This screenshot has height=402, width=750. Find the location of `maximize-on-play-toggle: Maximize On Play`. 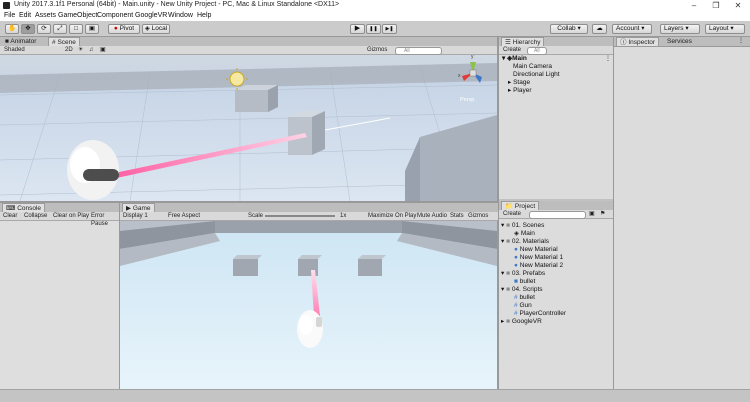

maximize-on-play-toggle: Maximize On Play is located at coordinates (392, 216).